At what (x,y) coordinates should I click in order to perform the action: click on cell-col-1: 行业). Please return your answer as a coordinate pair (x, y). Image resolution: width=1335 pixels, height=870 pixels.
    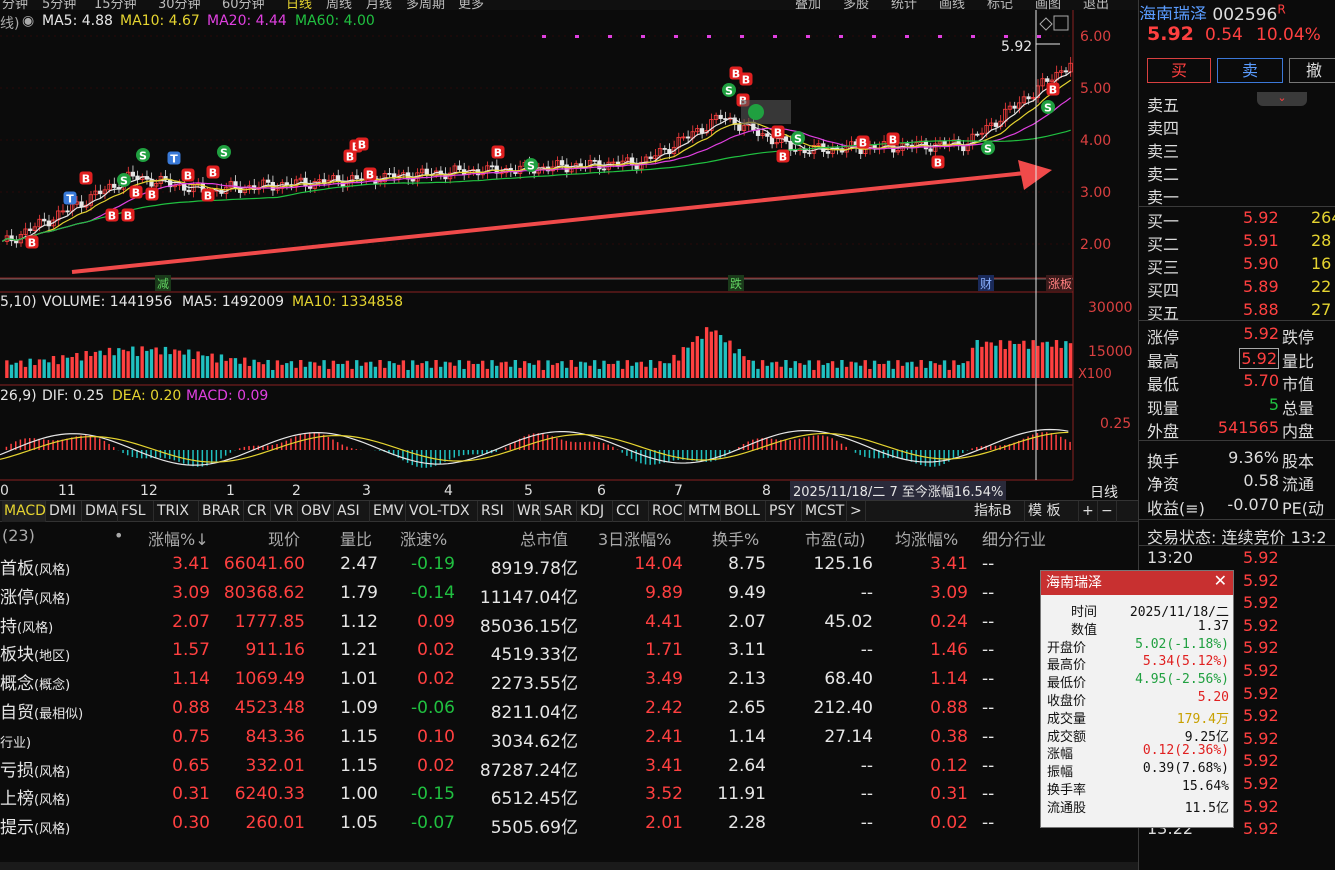
    Looking at the image, I should click on (16, 743).